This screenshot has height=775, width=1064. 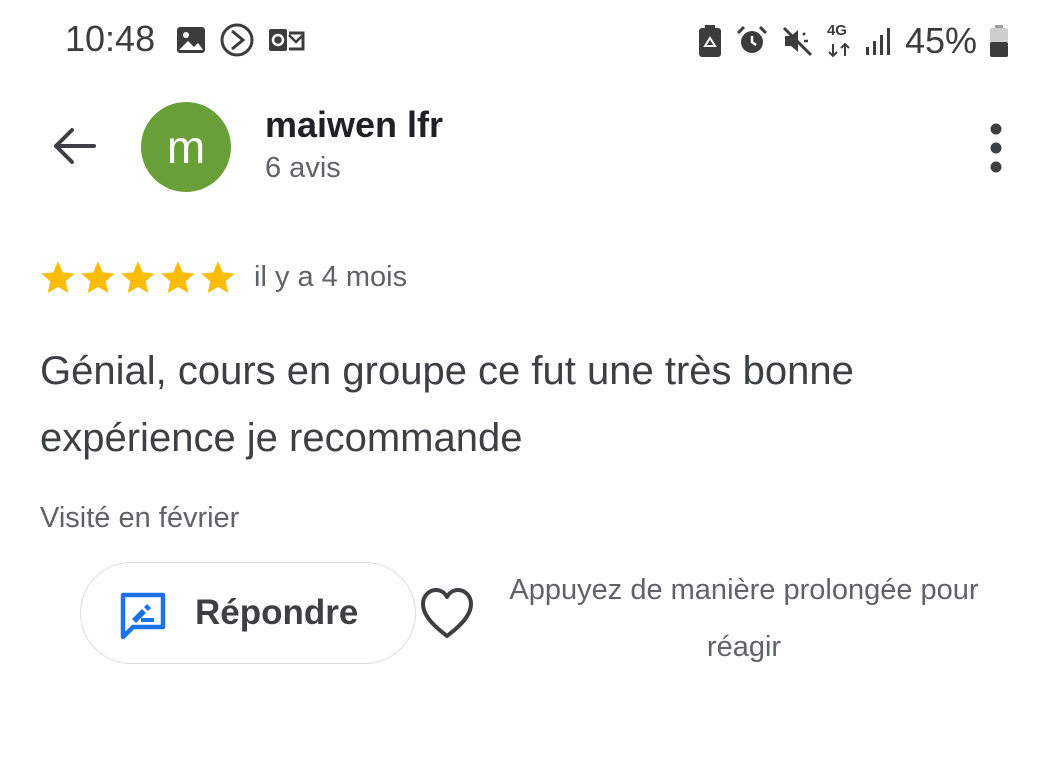 I want to click on reply-button: Répondre, so click(x=248, y=613).